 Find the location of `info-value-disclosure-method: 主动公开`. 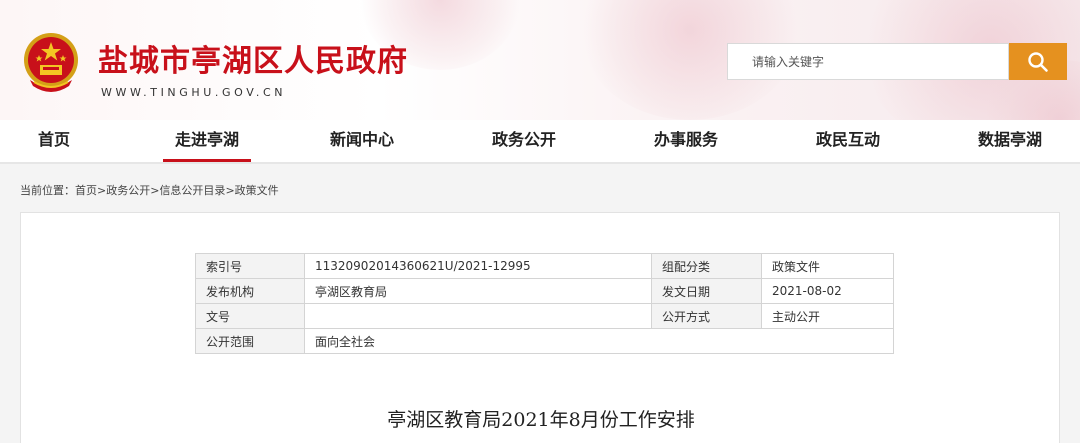

info-value-disclosure-method: 主动公开 is located at coordinates (827, 316).